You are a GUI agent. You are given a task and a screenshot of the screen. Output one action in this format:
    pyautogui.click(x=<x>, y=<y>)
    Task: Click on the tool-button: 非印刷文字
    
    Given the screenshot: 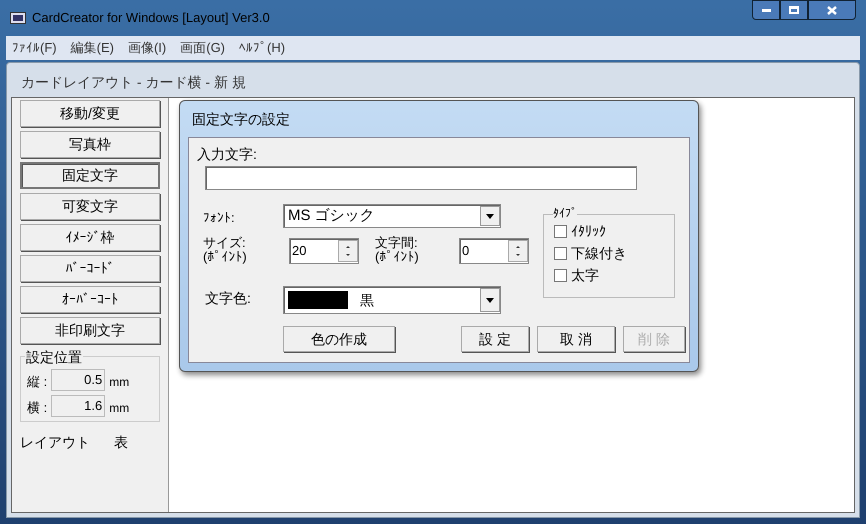 What is the action you would take?
    pyautogui.click(x=90, y=330)
    